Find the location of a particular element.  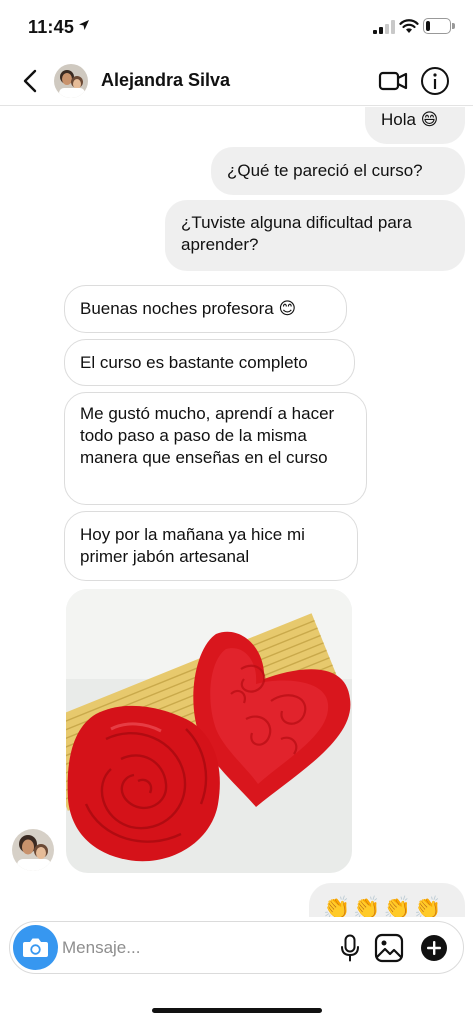

avatar is located at coordinates (71, 81).